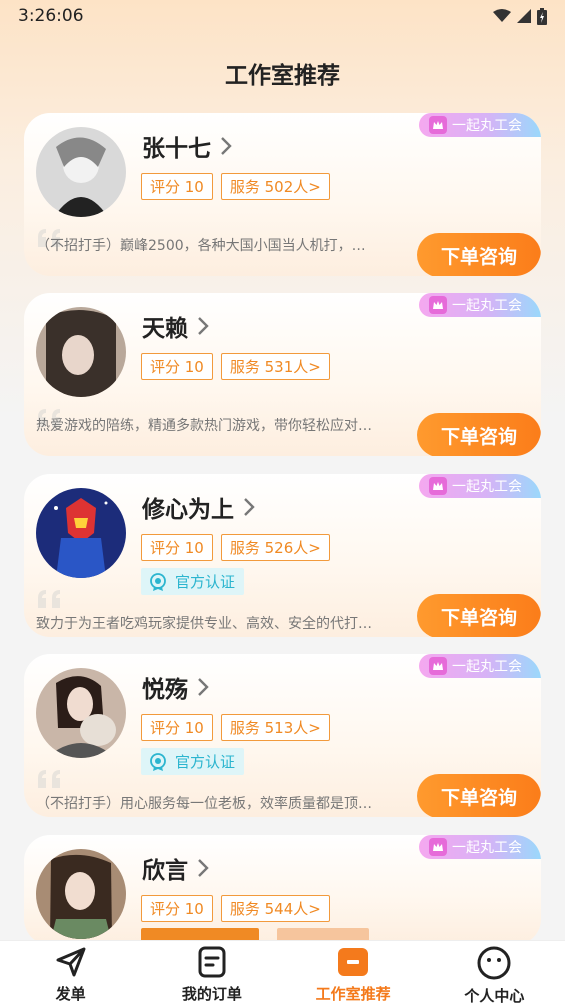 This screenshot has height=1004, width=565. Describe the element at coordinates (353, 962) in the screenshot. I see `studio-icon` at that location.